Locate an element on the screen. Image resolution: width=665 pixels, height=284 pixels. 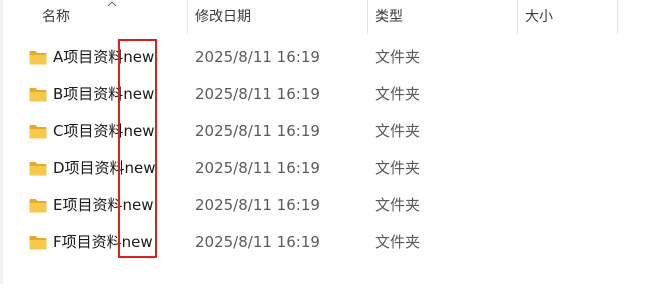
file-name: D项目资料new is located at coordinates (104, 168).